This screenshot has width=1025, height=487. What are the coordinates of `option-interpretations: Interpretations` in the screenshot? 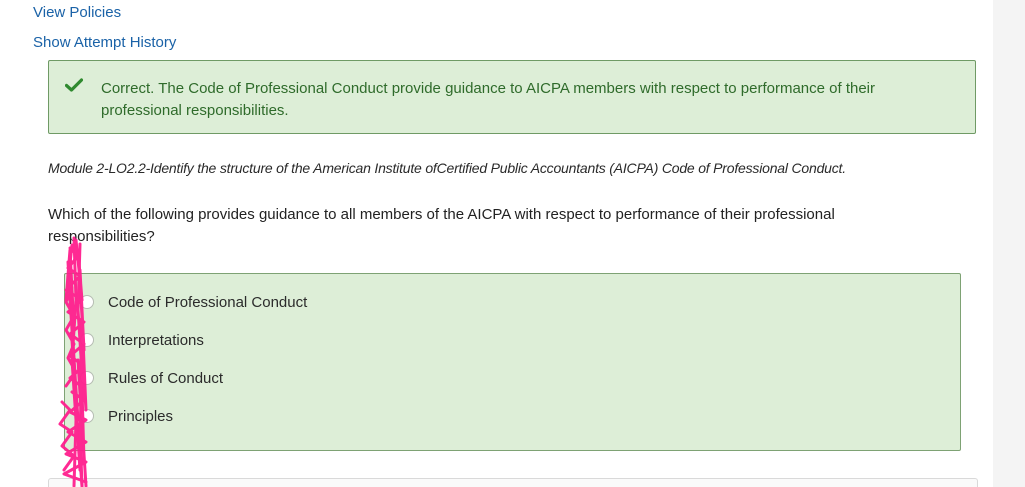 It's located at (134, 340).